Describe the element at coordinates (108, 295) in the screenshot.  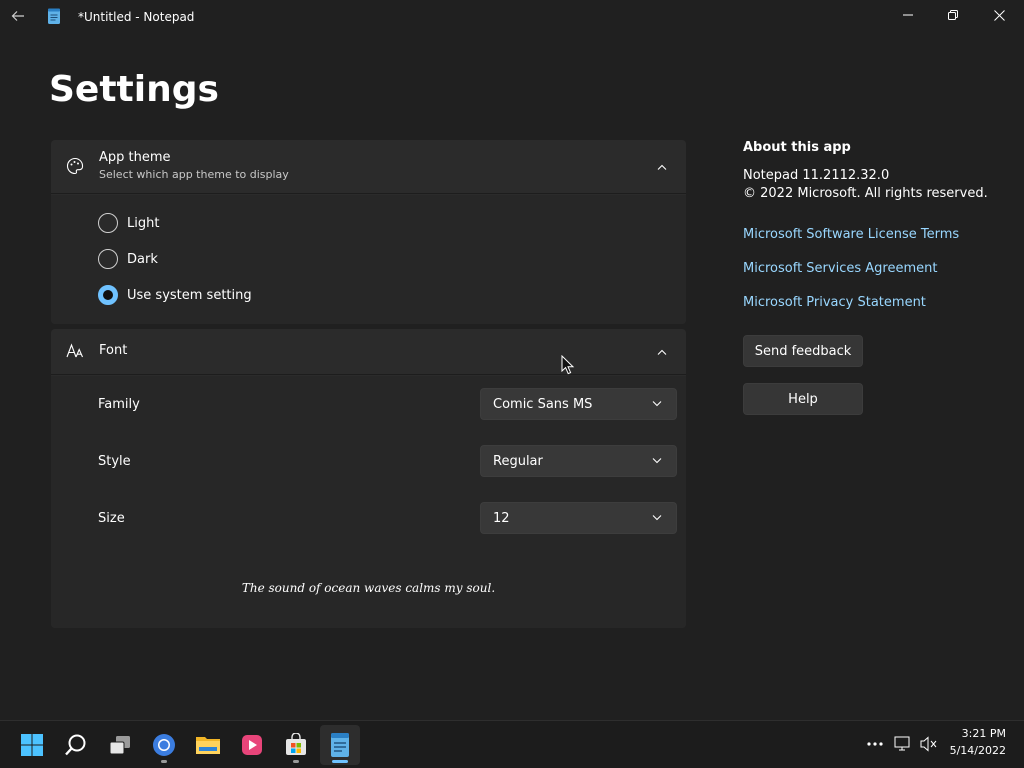
I see `radio-system` at that location.